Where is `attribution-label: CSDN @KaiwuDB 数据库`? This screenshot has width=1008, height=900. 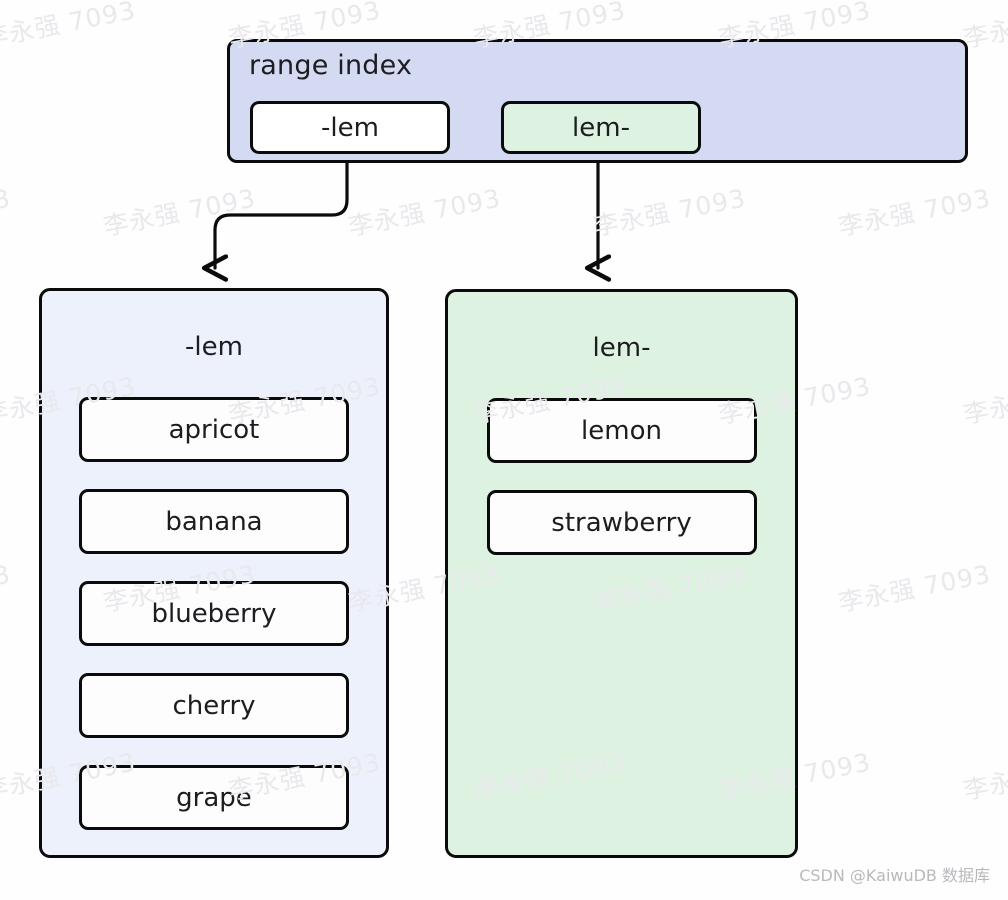
attribution-label: CSDN @KaiwuDB 数据库 is located at coordinates (894, 875).